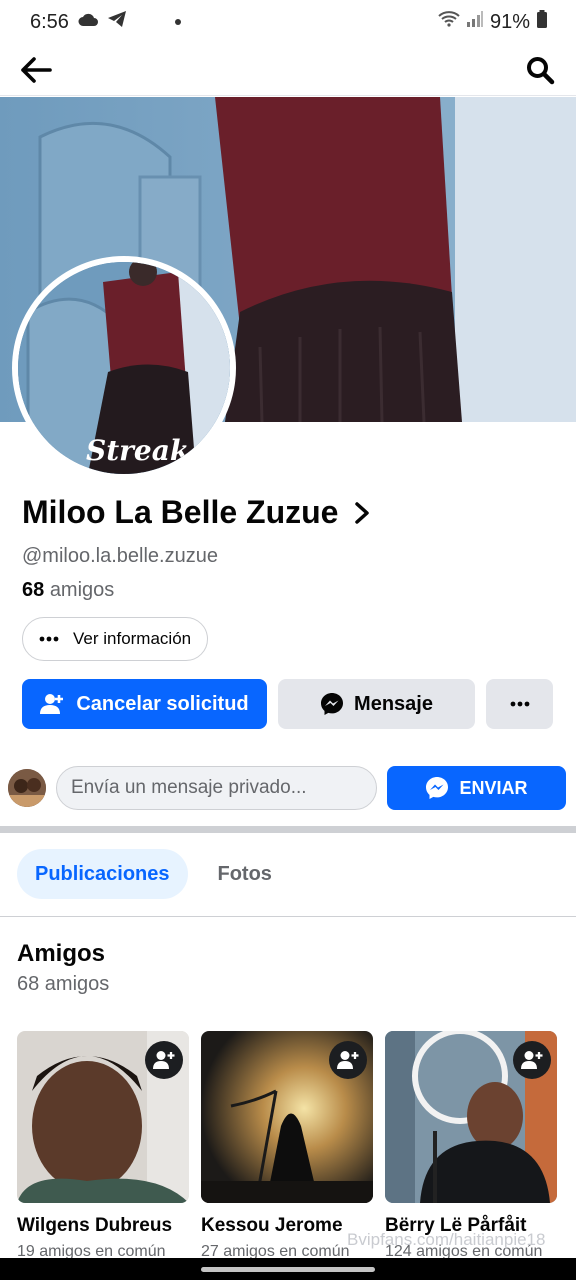 This screenshot has height=1280, width=576. Describe the element at coordinates (362, 512) in the screenshot. I see `chevron-right-icon` at that location.